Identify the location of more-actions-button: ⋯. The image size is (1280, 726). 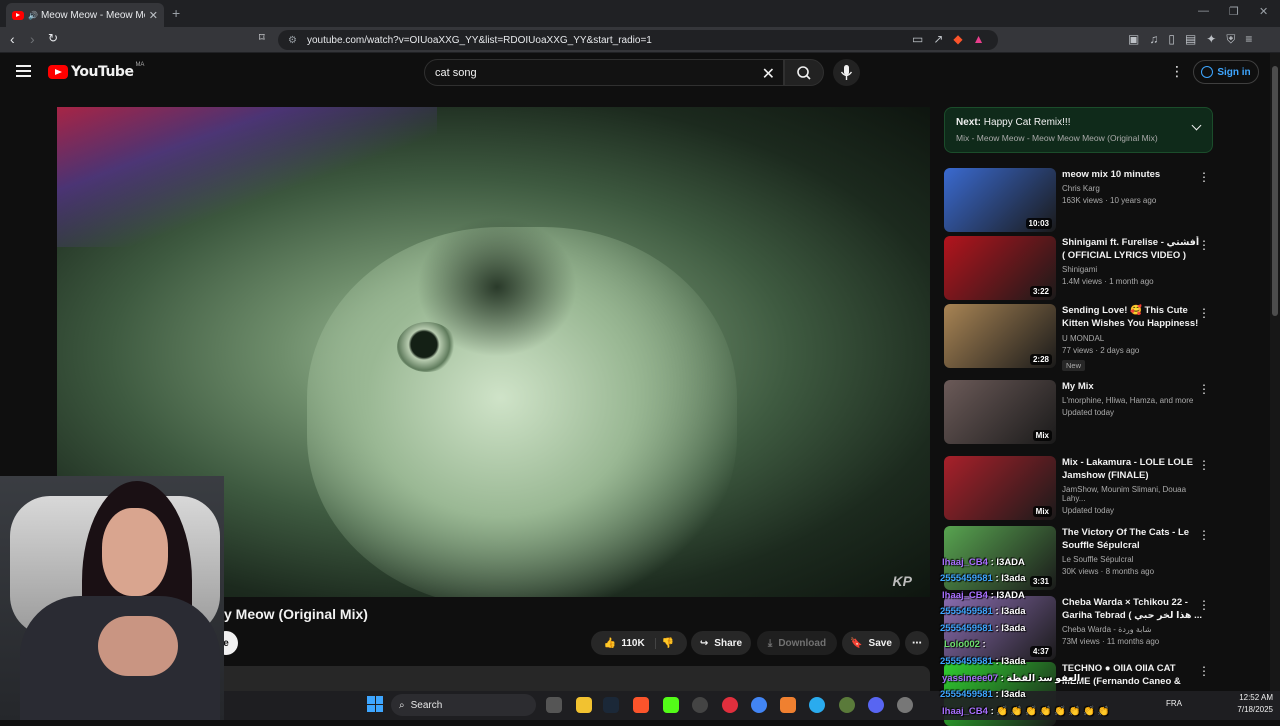
(917, 643).